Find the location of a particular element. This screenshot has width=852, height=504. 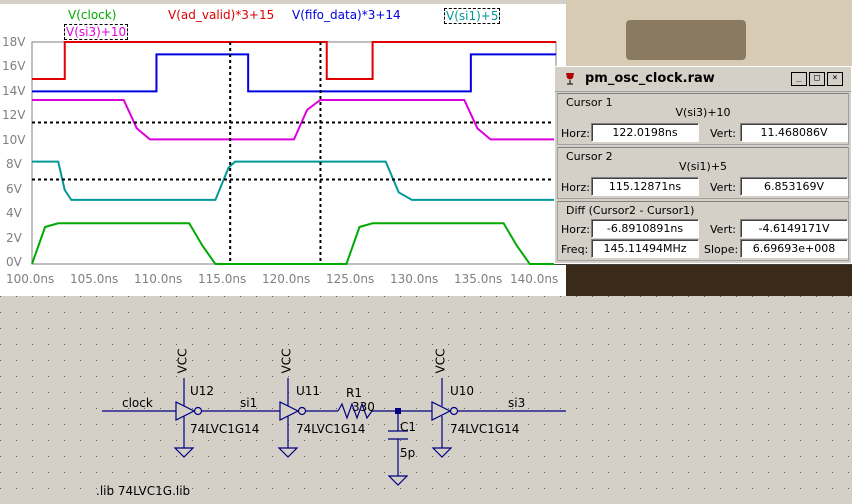

diff-slope-label: Slope: is located at coordinates (721, 249).